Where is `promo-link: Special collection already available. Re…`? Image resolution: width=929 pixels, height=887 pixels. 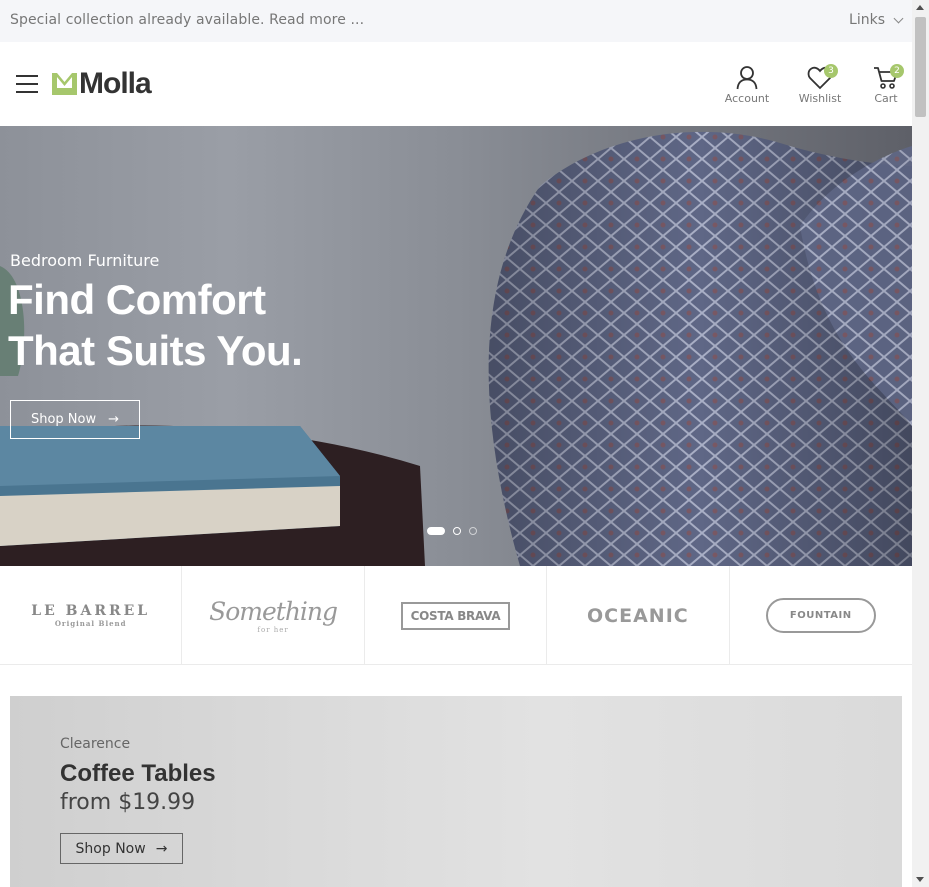
promo-link: Special collection already available. Re… is located at coordinates (187, 20).